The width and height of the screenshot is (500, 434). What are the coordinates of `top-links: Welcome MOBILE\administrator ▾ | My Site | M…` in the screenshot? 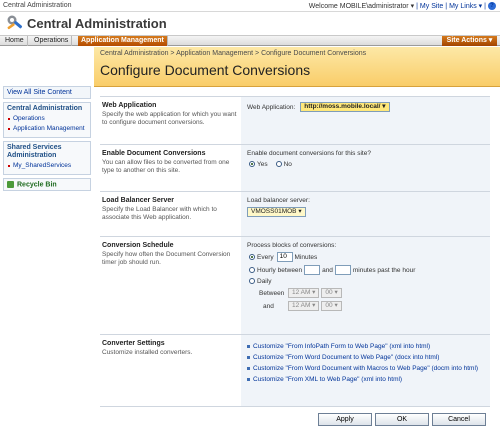 It's located at (402, 6).